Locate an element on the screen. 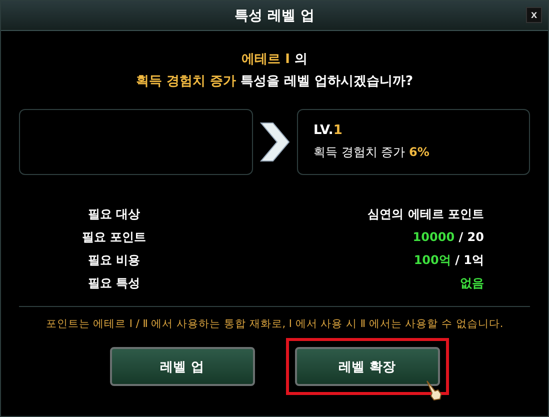 Image resolution: width=549 pixels, height=417 pixels. requirement-label: 필요 대상 is located at coordinates (114, 214).